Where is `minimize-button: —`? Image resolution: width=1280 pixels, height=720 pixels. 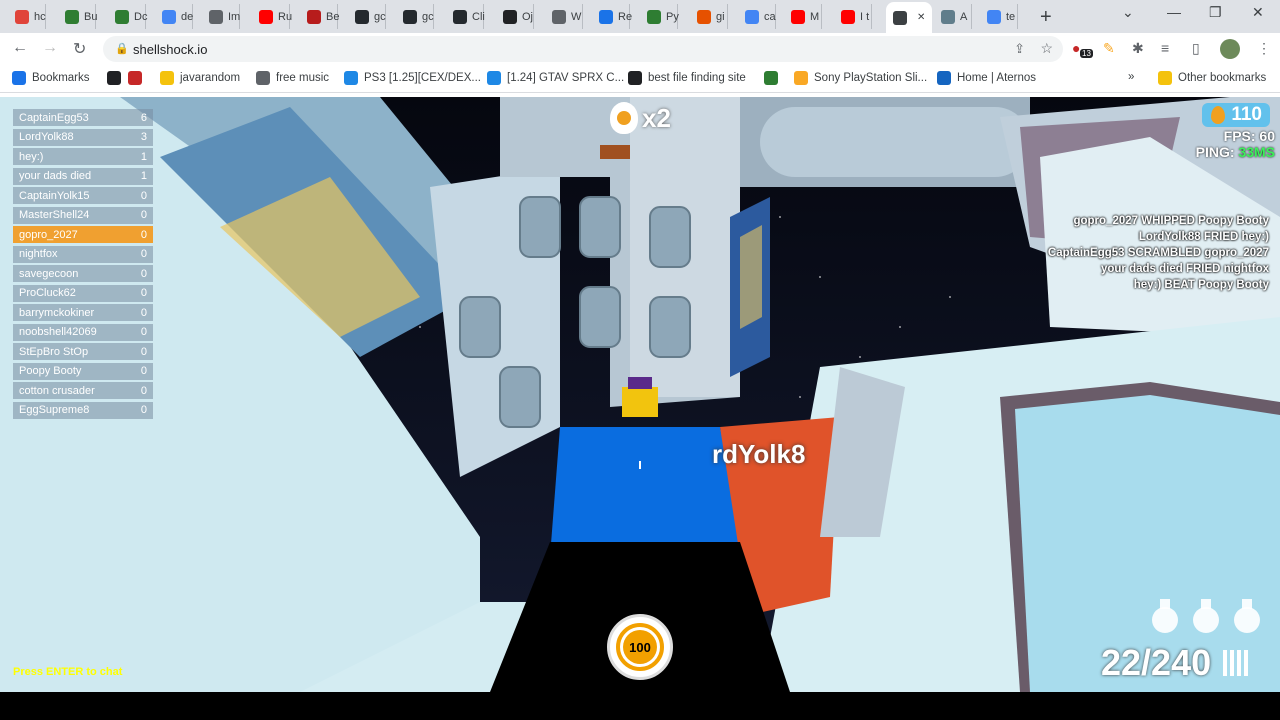
minimize-button: — is located at coordinates (1174, 12).